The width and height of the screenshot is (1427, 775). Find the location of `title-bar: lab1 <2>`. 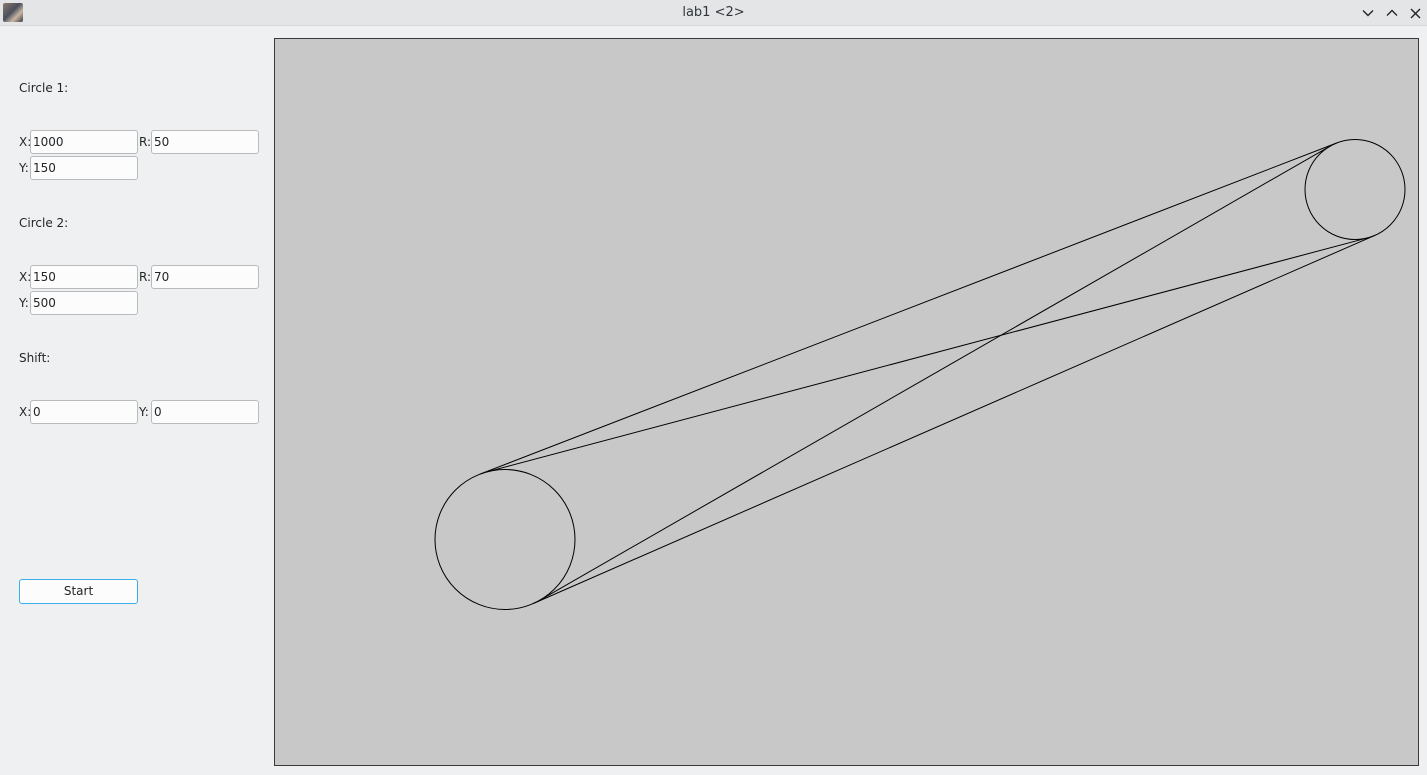

title-bar: lab1 <2> is located at coordinates (713, 13).